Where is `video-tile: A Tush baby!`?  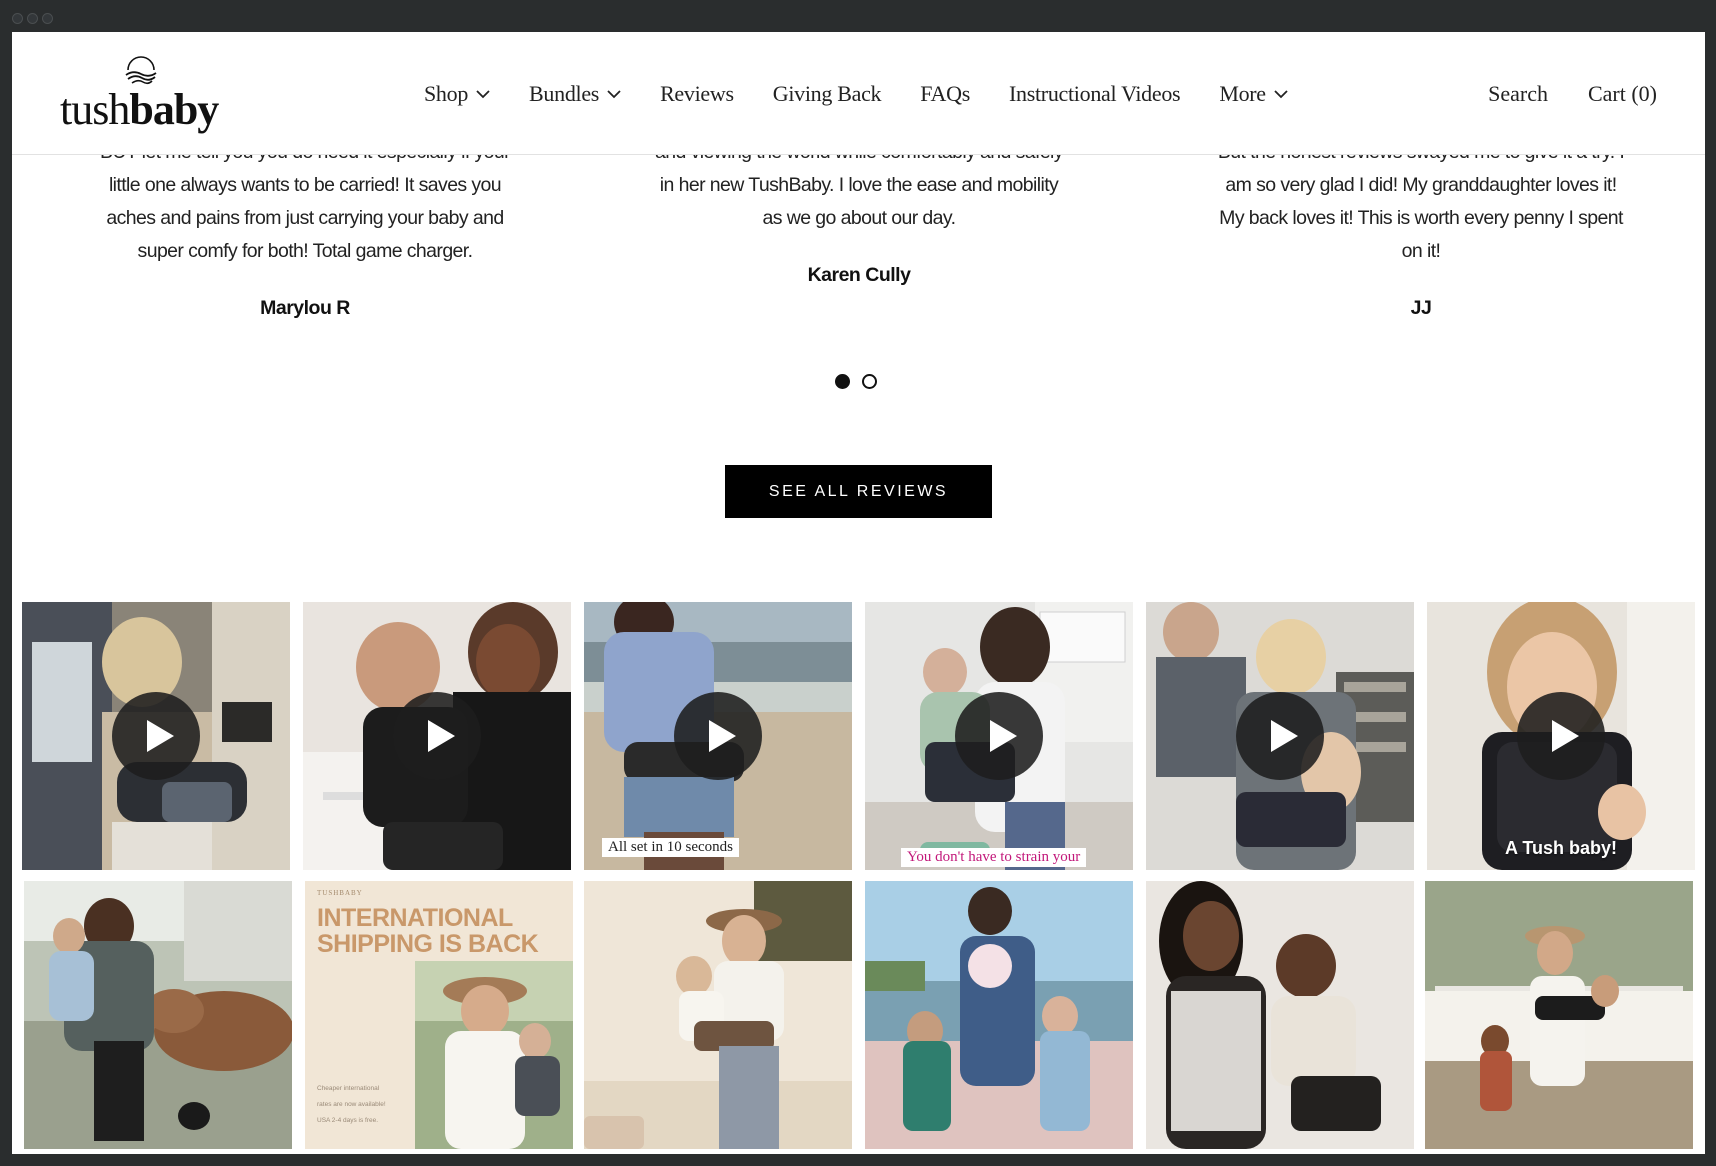
video-tile: A Tush baby! is located at coordinates (1561, 736).